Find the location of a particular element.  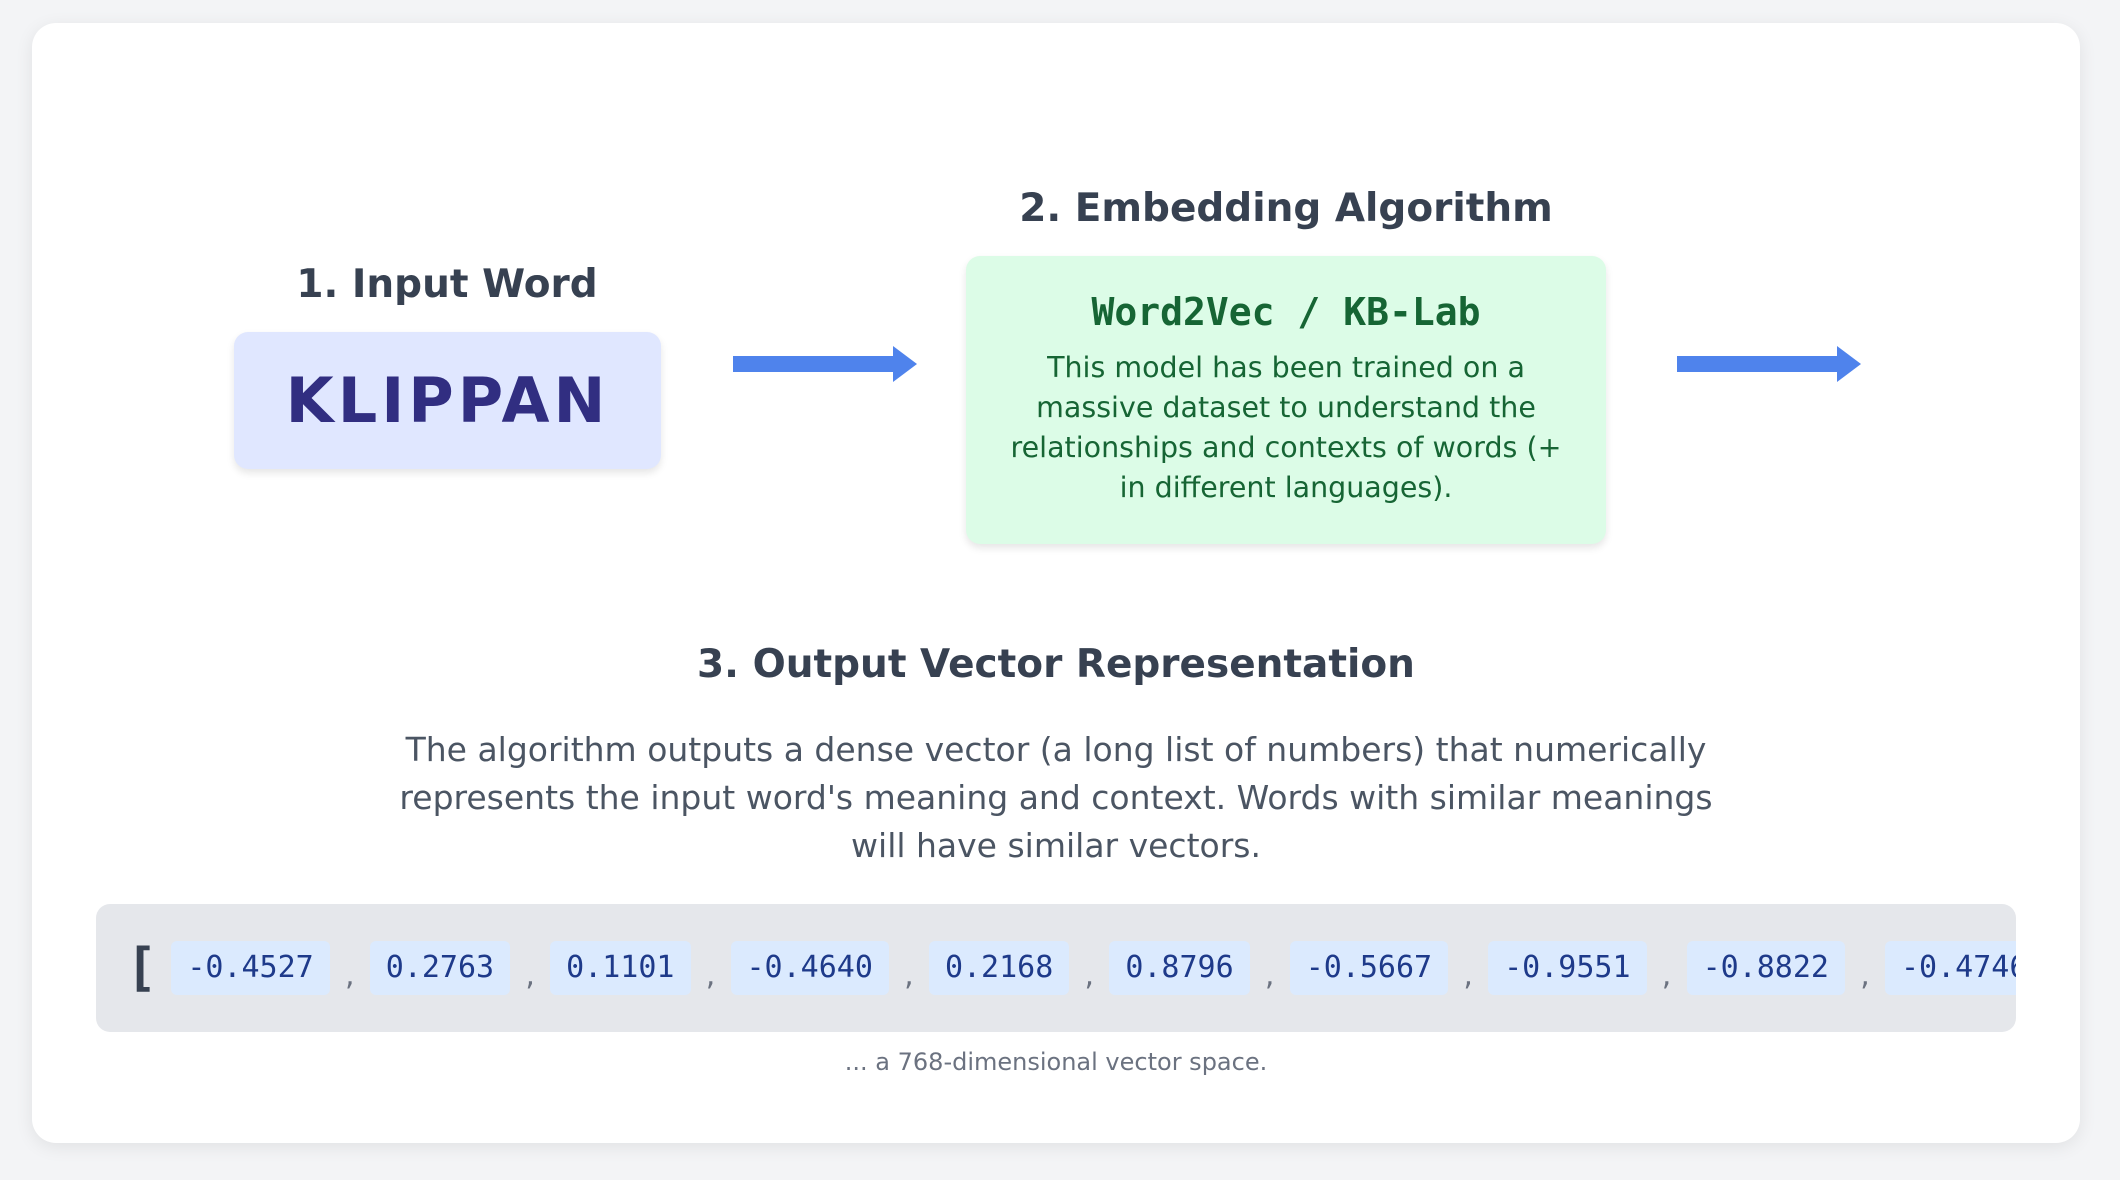

vector-value: -0.4640 is located at coordinates (809, 968).